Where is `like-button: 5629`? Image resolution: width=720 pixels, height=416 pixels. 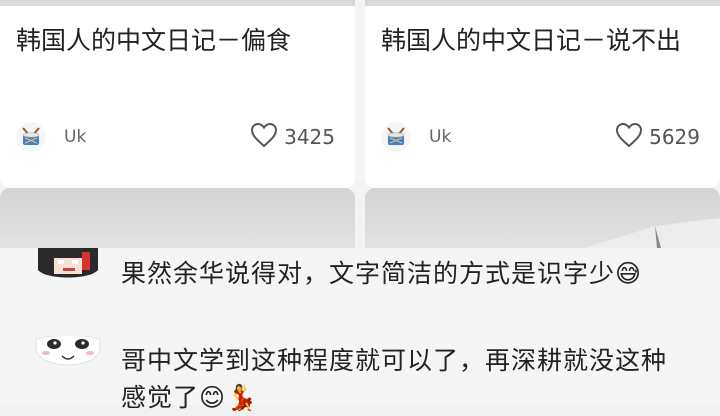
like-button: 5629 is located at coordinates (657, 137).